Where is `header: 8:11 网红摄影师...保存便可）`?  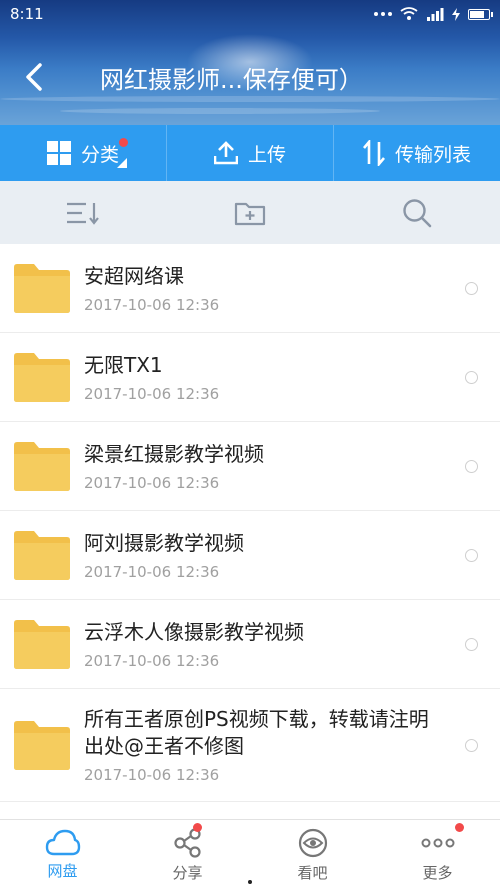
header: 8:11 网红摄影师...保存便可） is located at coordinates (250, 62).